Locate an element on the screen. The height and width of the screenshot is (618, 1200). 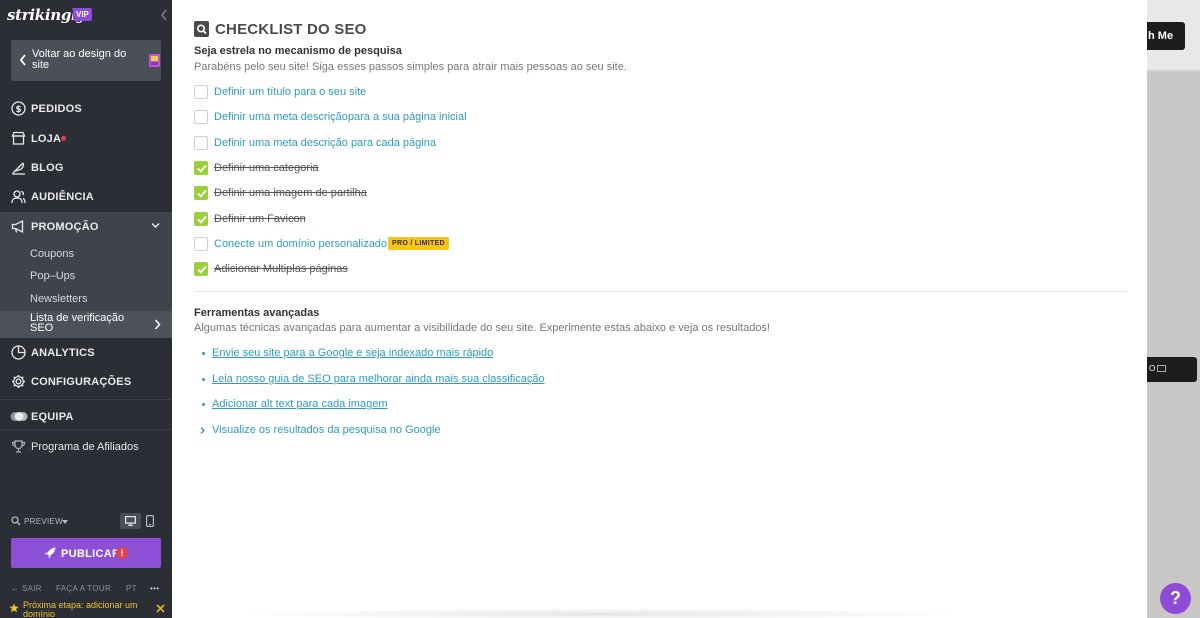
submenu-item-newsletters: Newsletters is located at coordinates (58, 299).